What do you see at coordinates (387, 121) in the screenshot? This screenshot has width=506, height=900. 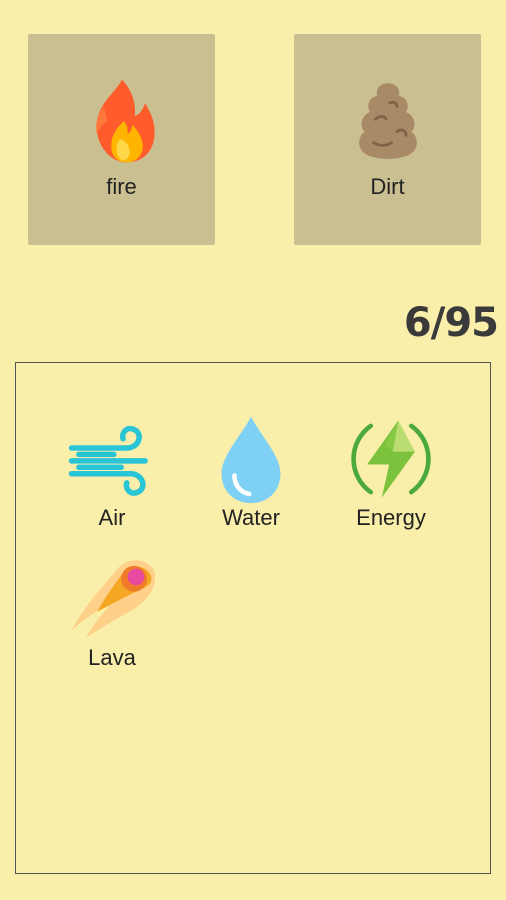 I see `dirt-icon` at bounding box center [387, 121].